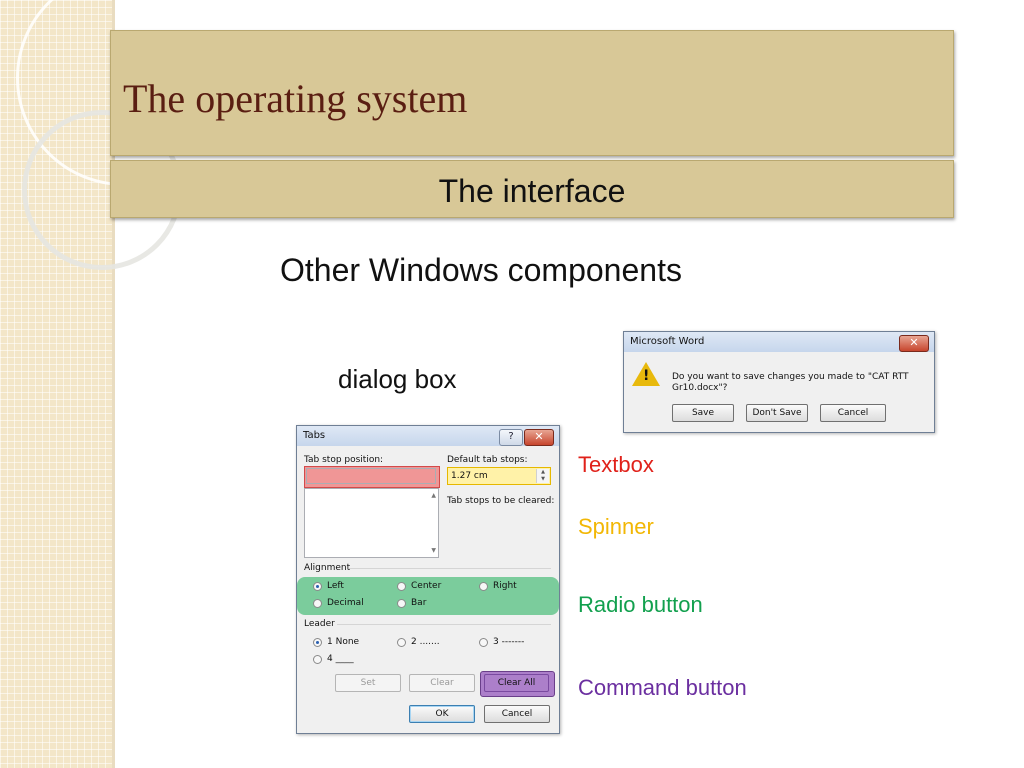 This screenshot has width=1024, height=768. Describe the element at coordinates (543, 472) in the screenshot. I see `spin-up-icon: ▲` at that location.